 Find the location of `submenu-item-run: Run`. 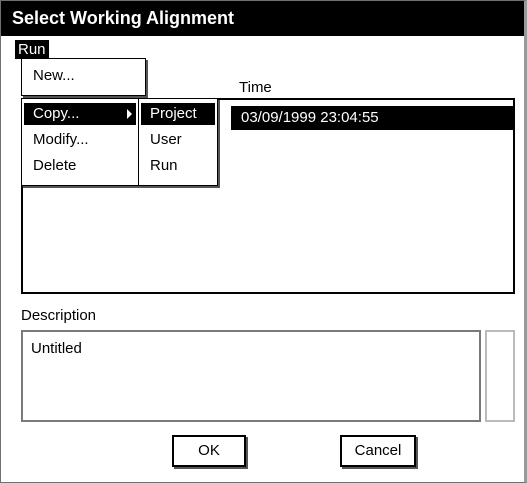

submenu-item-run: Run is located at coordinates (178, 166).